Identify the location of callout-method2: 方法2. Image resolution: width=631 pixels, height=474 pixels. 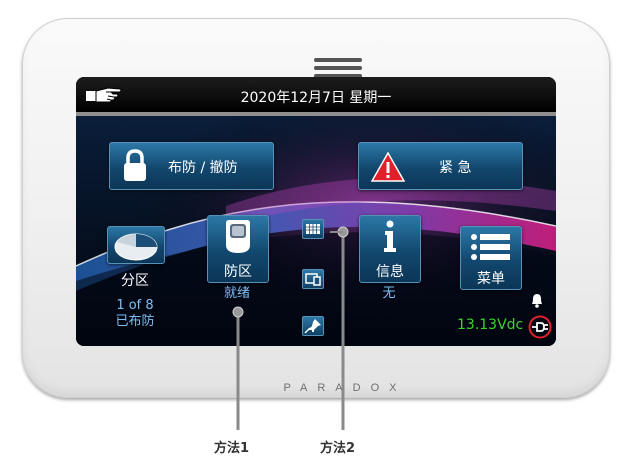
(338, 448).